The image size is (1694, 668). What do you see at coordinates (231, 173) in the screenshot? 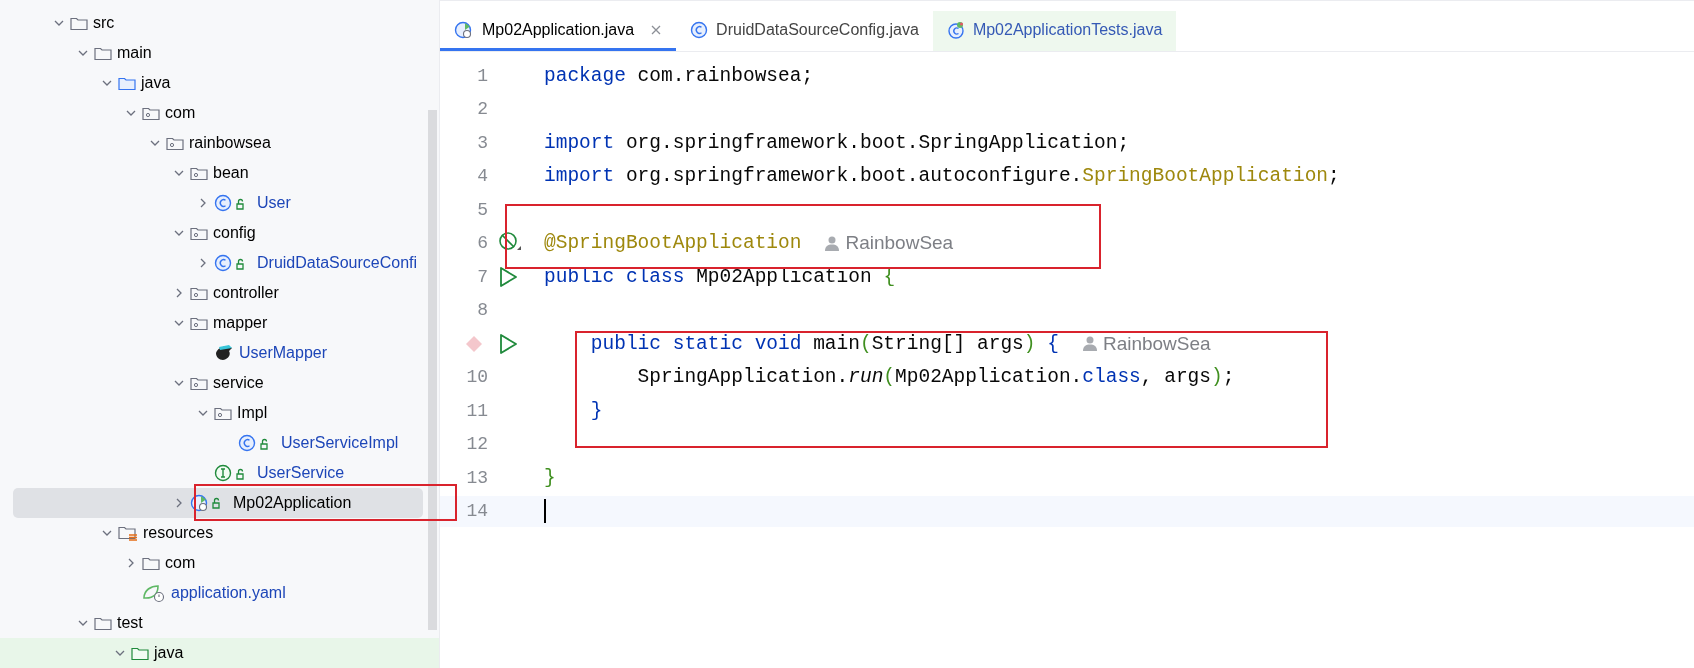
I see `tree-item-label: bean` at bounding box center [231, 173].